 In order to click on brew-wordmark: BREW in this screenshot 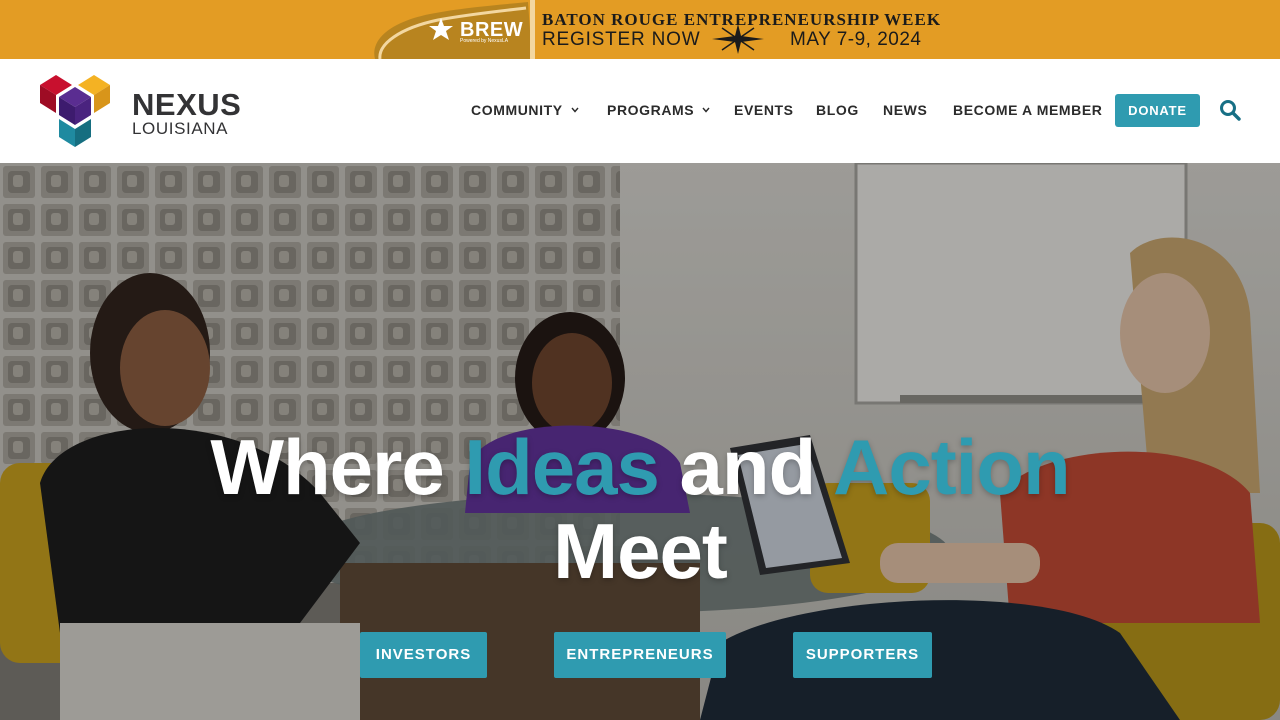, I will do `click(492, 30)`.